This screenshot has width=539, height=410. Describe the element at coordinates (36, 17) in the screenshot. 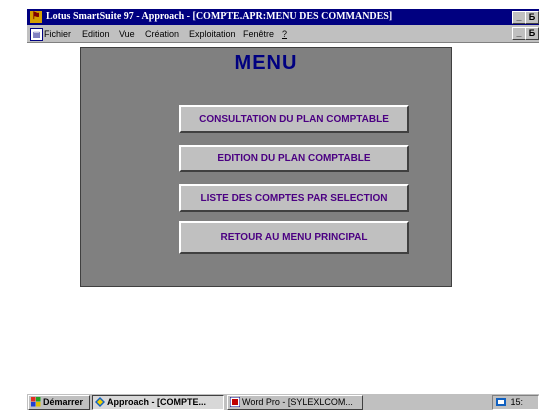

I see `lotus-app-icon: ⚑` at that location.